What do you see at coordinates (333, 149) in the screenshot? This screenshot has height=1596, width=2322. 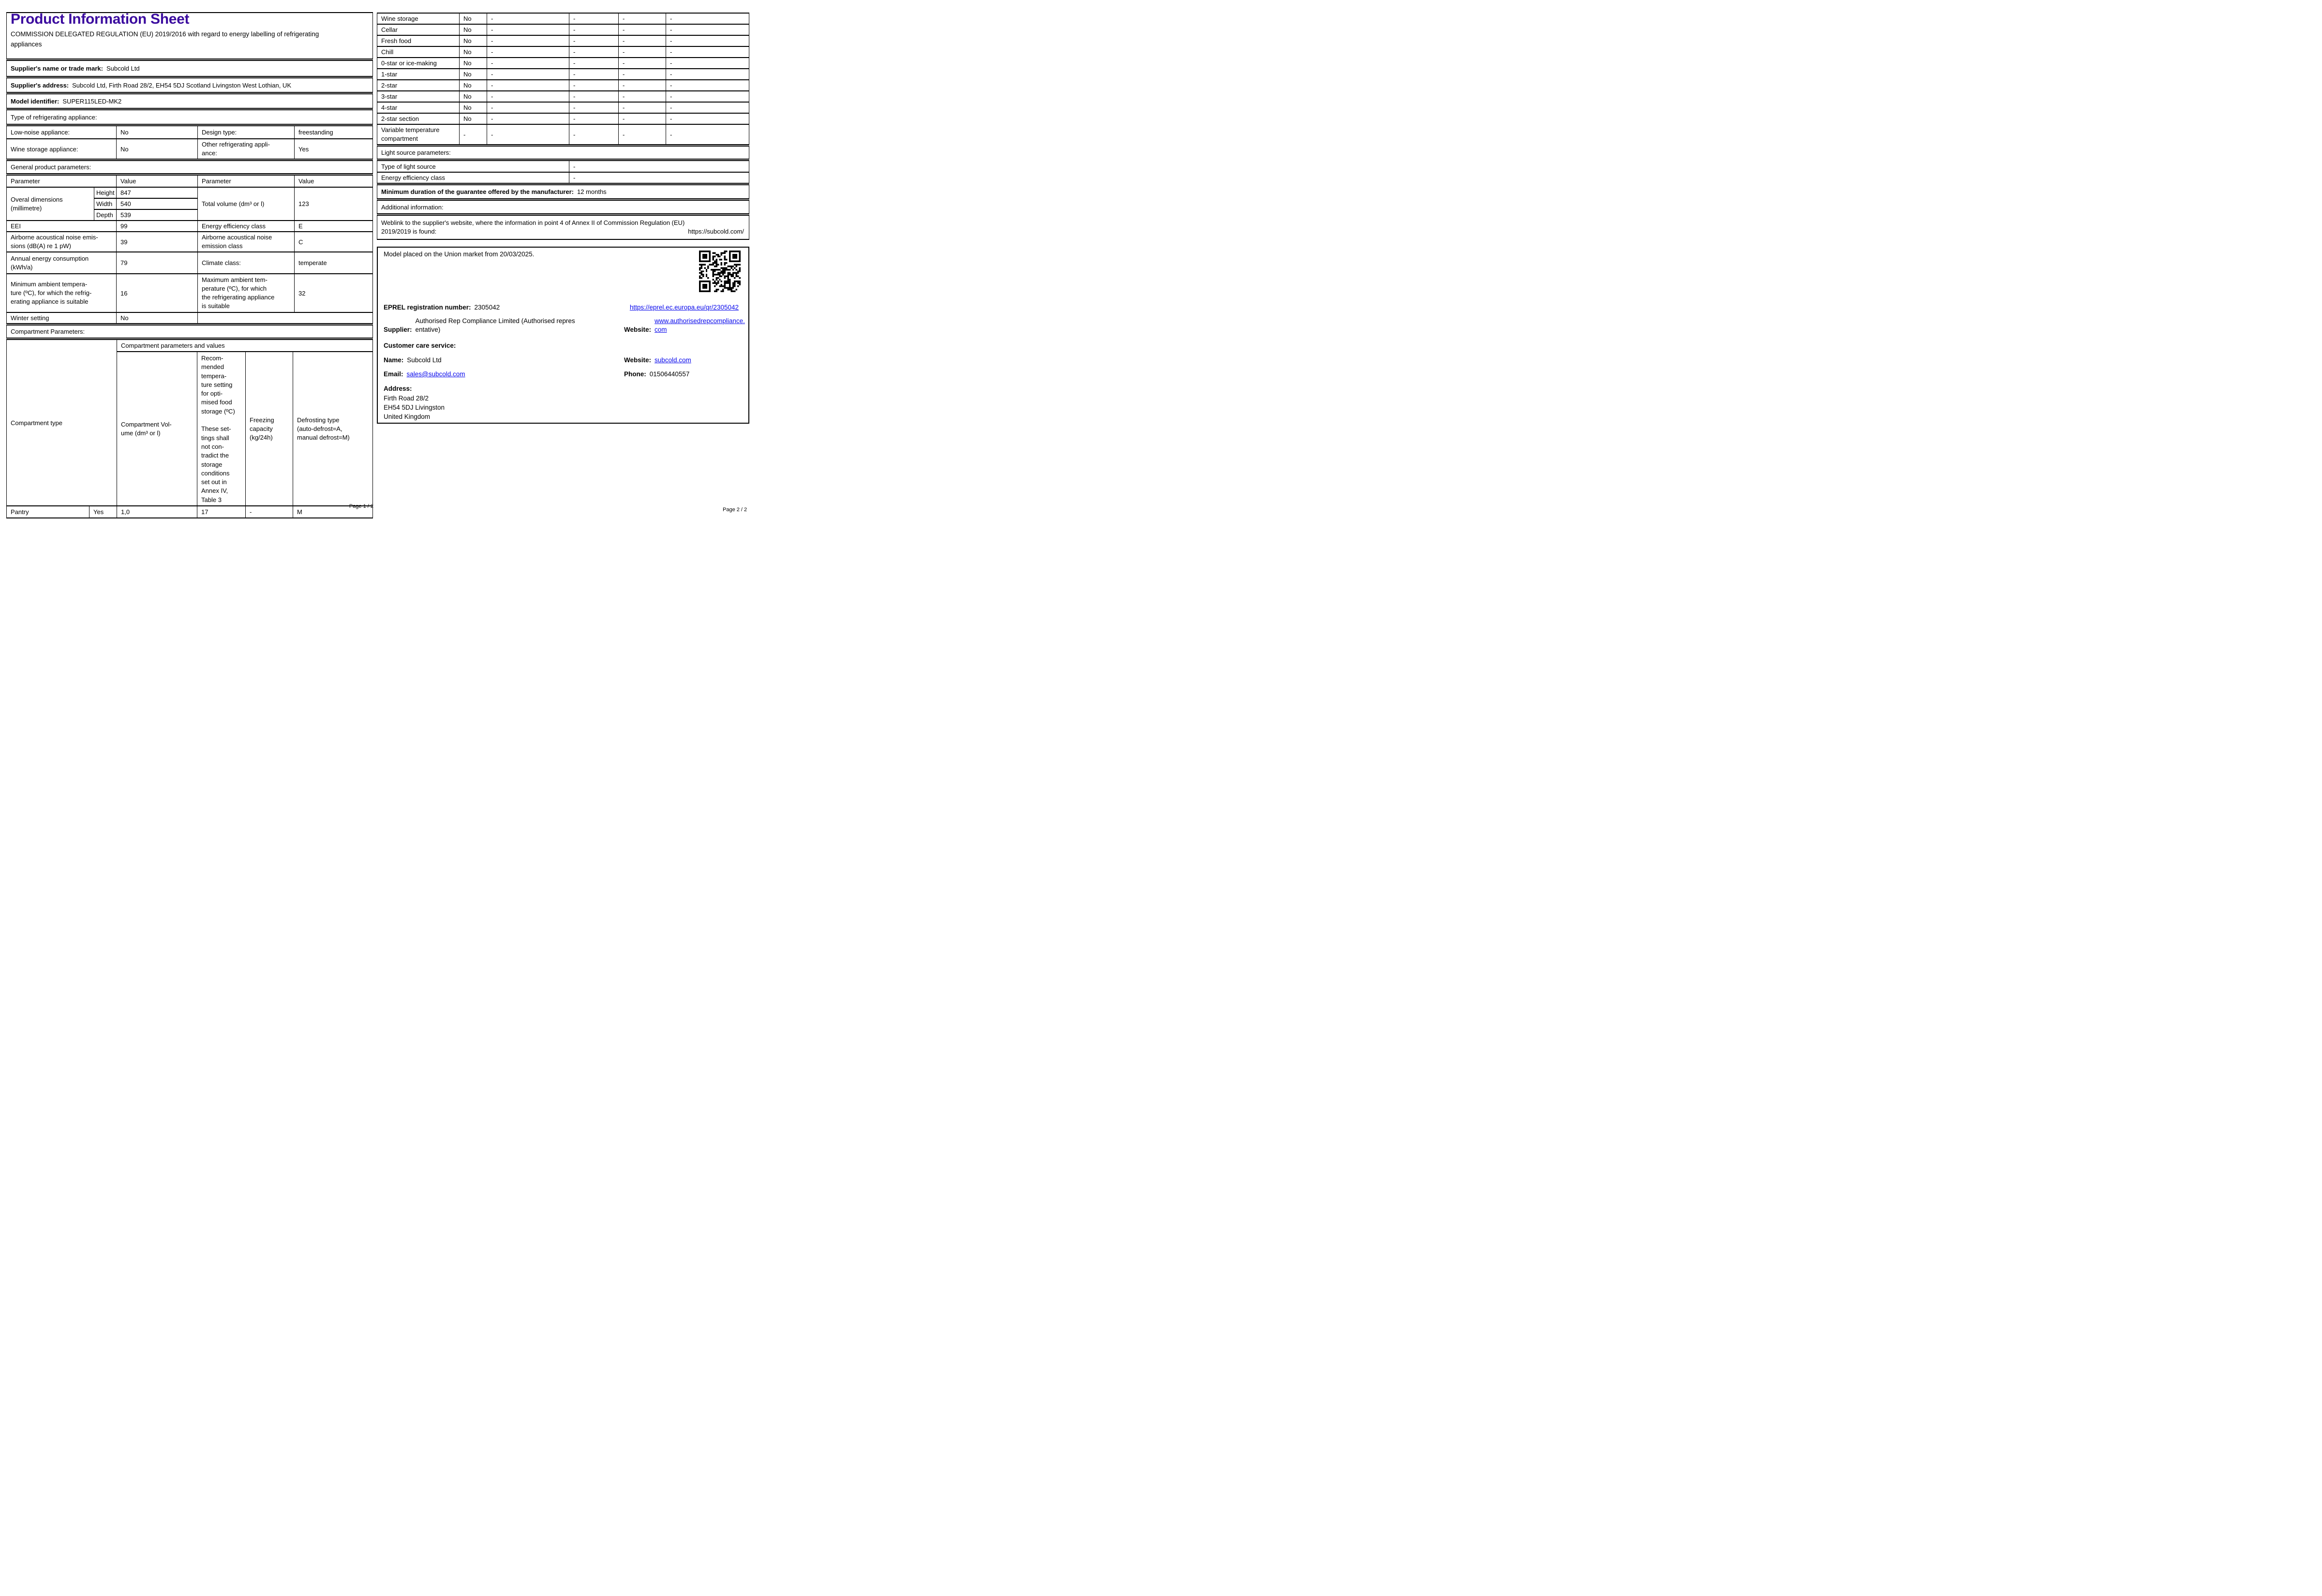 I see `other-appliance-value: Yes` at bounding box center [333, 149].